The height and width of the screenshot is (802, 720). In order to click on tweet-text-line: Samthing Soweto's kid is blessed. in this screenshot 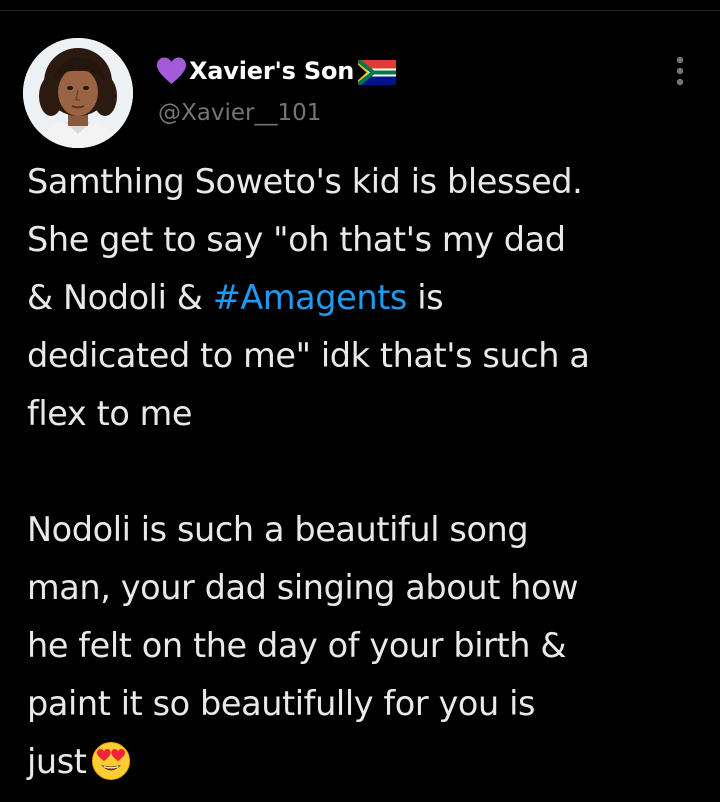, I will do `click(305, 181)`.